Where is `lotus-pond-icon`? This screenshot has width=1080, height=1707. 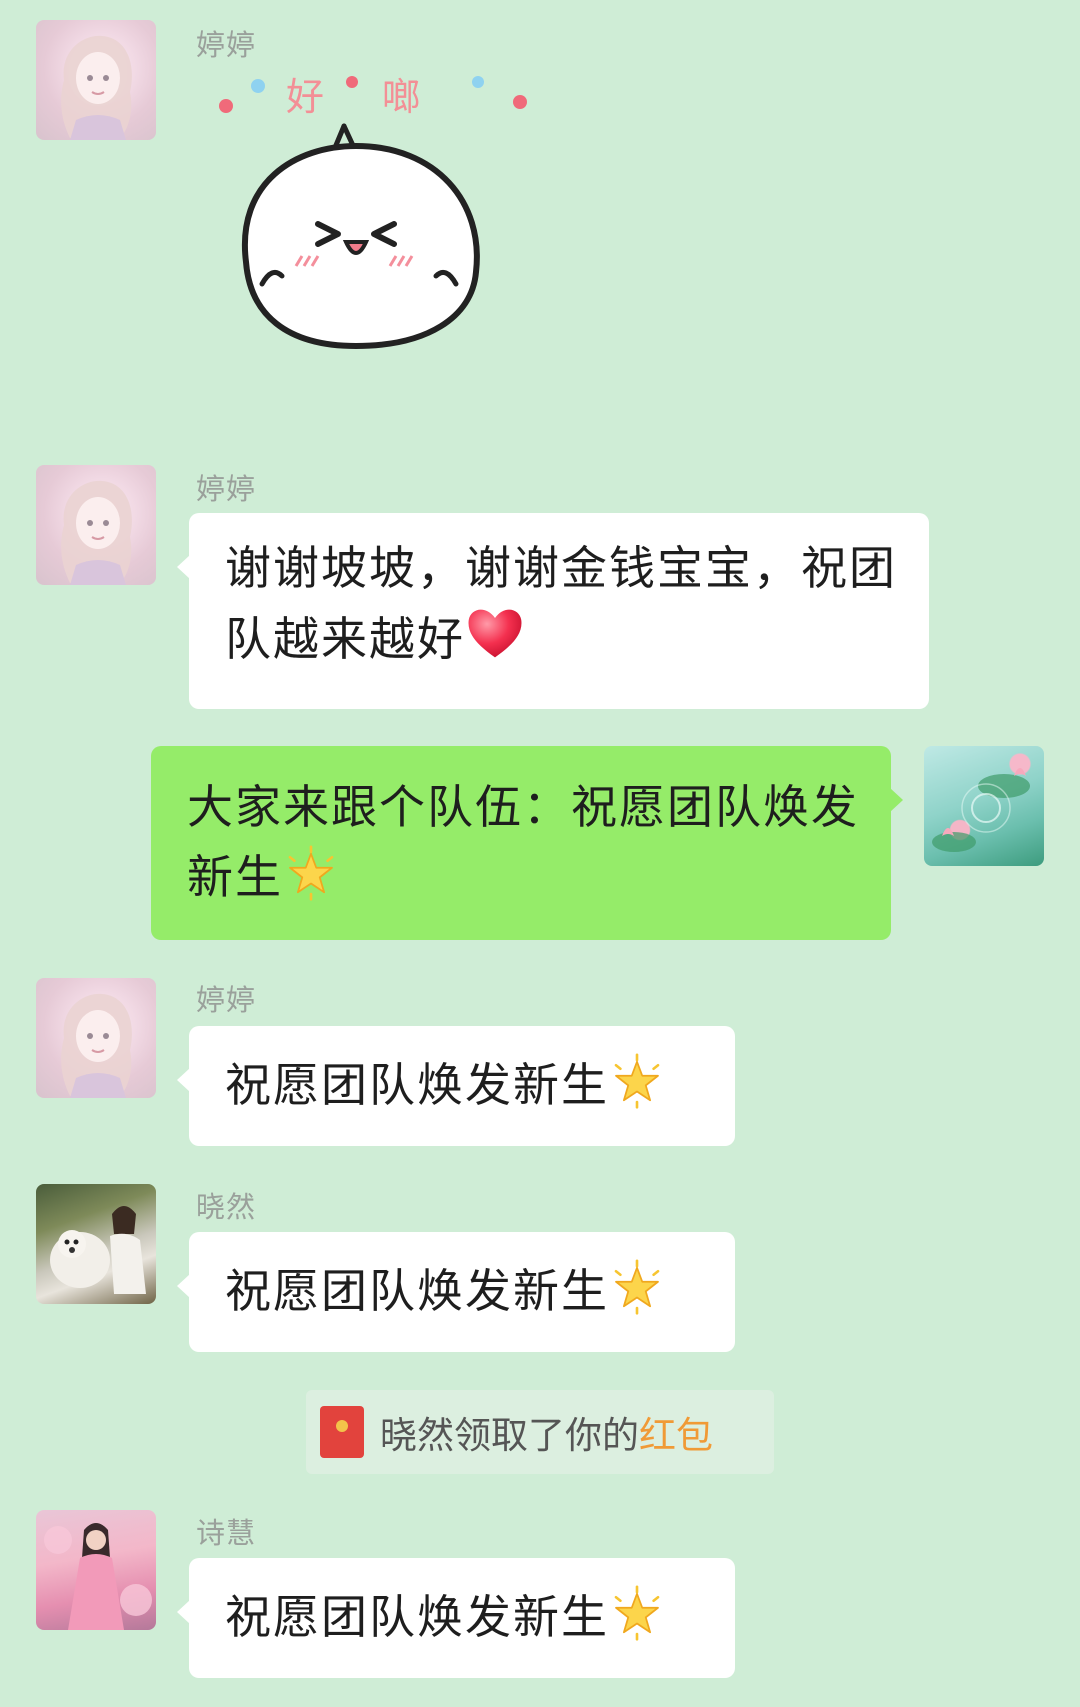 lotus-pond-icon is located at coordinates (981, 810).